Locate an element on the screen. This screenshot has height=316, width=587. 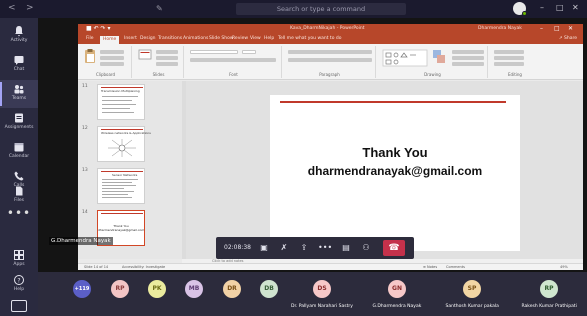
slide-heading: Thank You is located at coordinates (395, 152).